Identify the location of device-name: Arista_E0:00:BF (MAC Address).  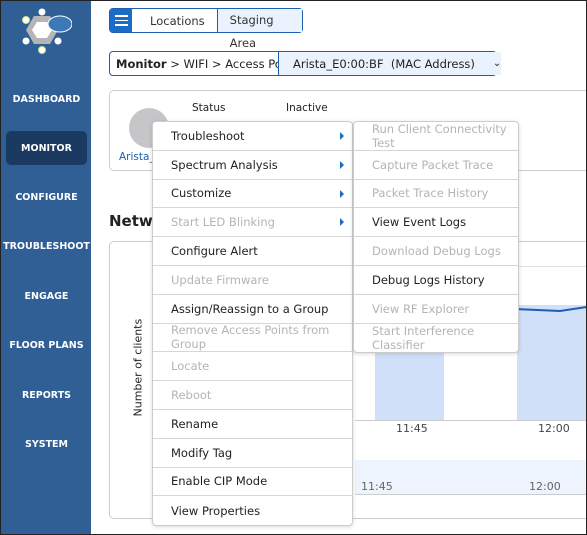
(384, 63).